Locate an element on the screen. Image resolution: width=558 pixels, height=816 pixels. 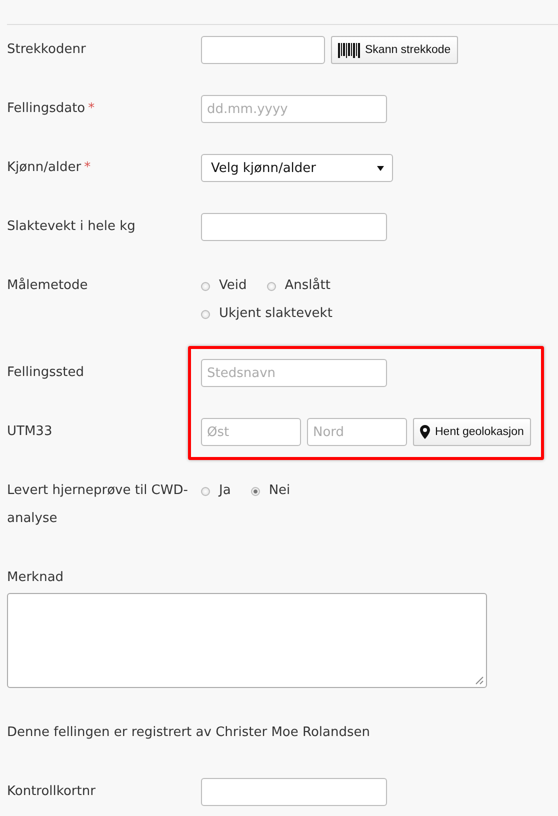
field-label: Slaktevekt i hele kg is located at coordinates (71, 226).